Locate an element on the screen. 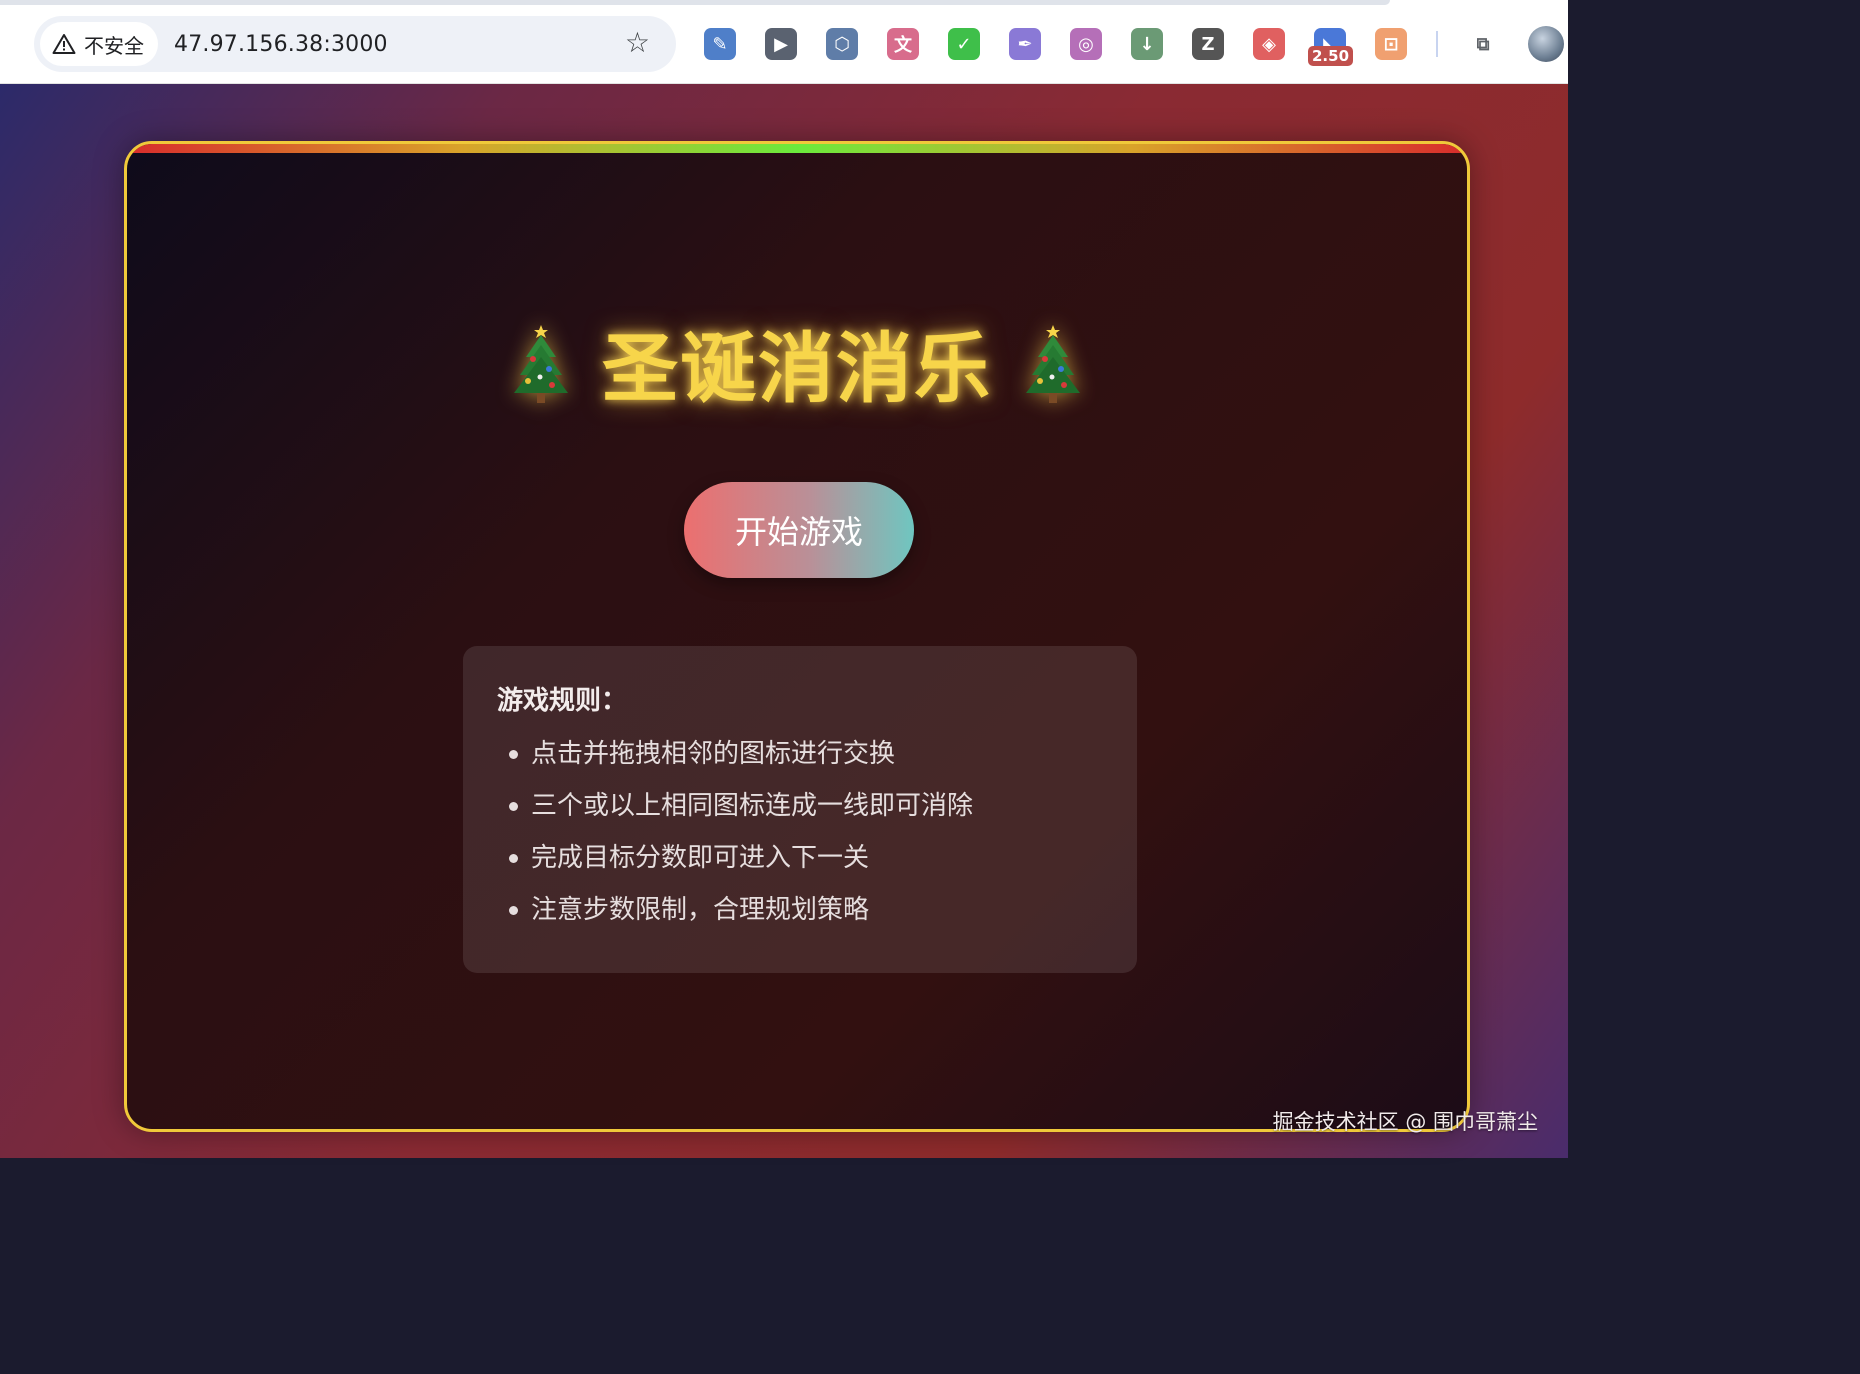  quill-extension-icon: ✒ is located at coordinates (1025, 44).